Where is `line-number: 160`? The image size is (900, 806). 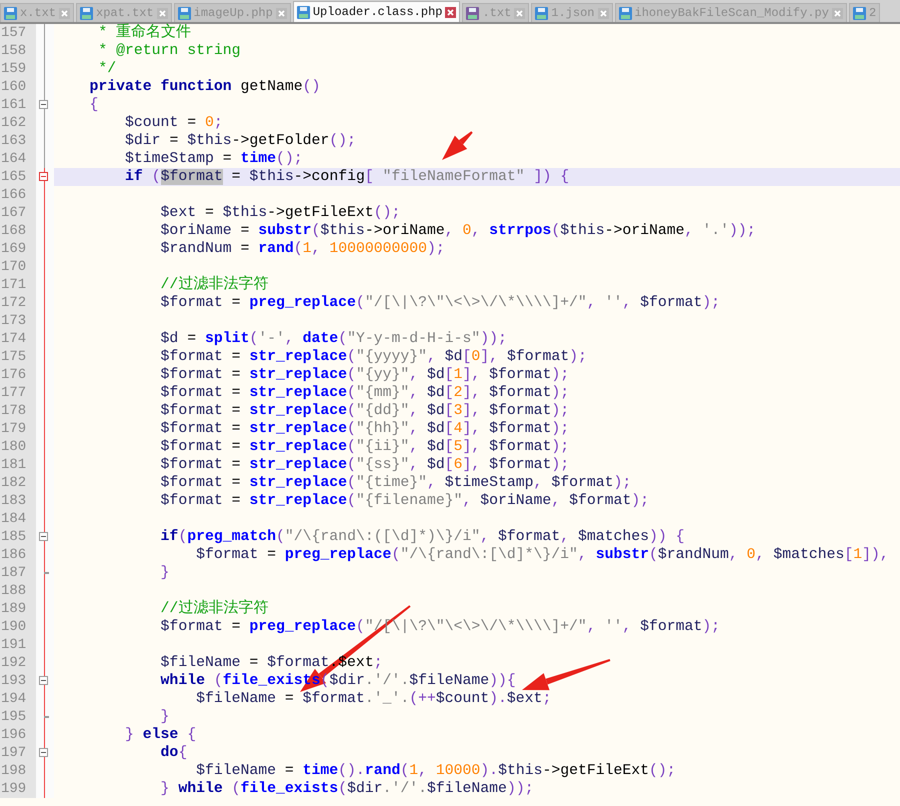 line-number: 160 is located at coordinates (18, 87).